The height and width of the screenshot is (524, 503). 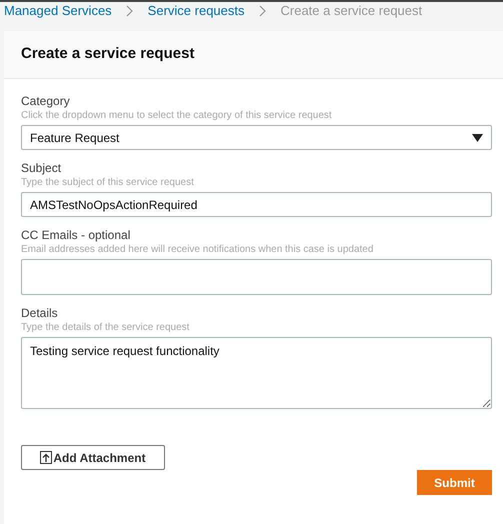 I want to click on upload-icon, so click(x=46, y=457).